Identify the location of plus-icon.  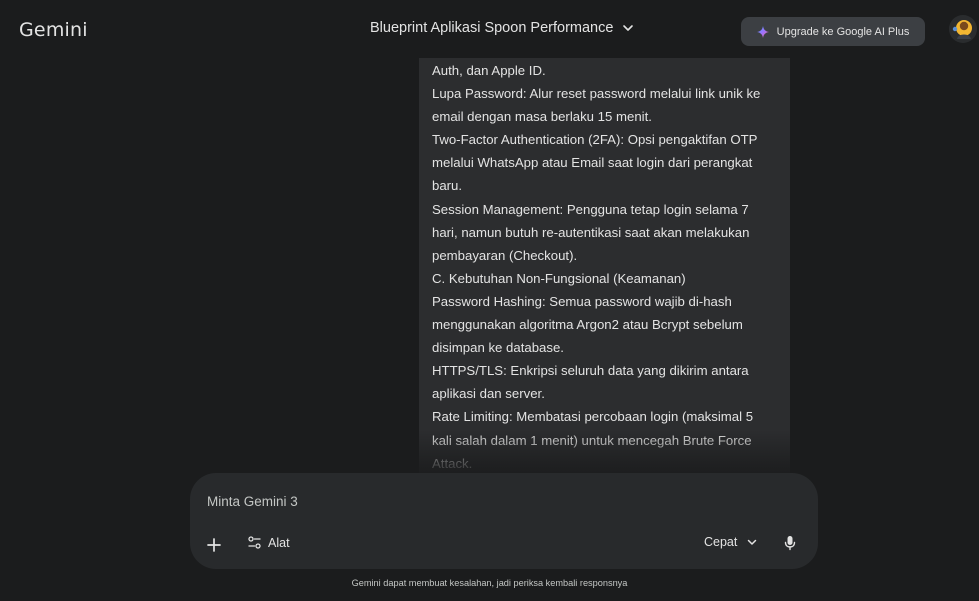
(214, 545).